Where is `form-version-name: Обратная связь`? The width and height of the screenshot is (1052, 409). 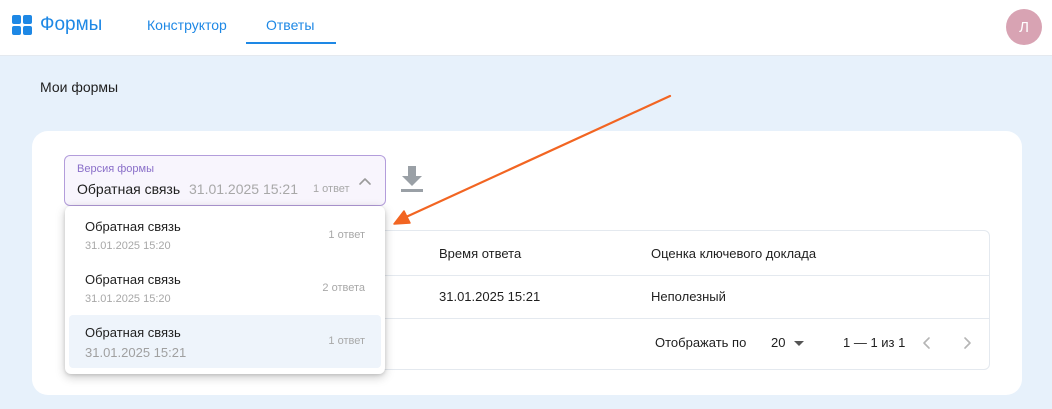
form-version-name: Обратная связь is located at coordinates (129, 189).